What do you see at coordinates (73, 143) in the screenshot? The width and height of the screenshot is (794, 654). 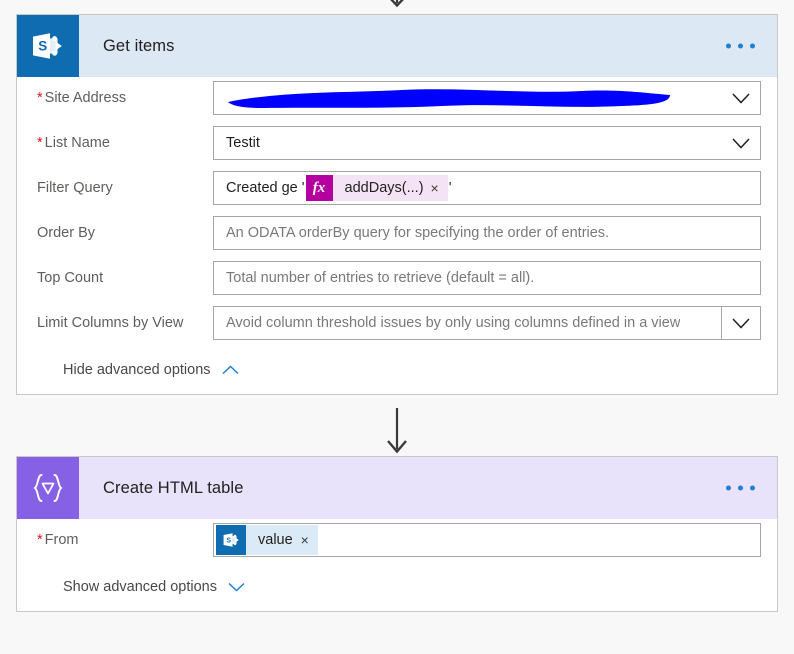 I see `field-label-list-name: * List Name` at bounding box center [73, 143].